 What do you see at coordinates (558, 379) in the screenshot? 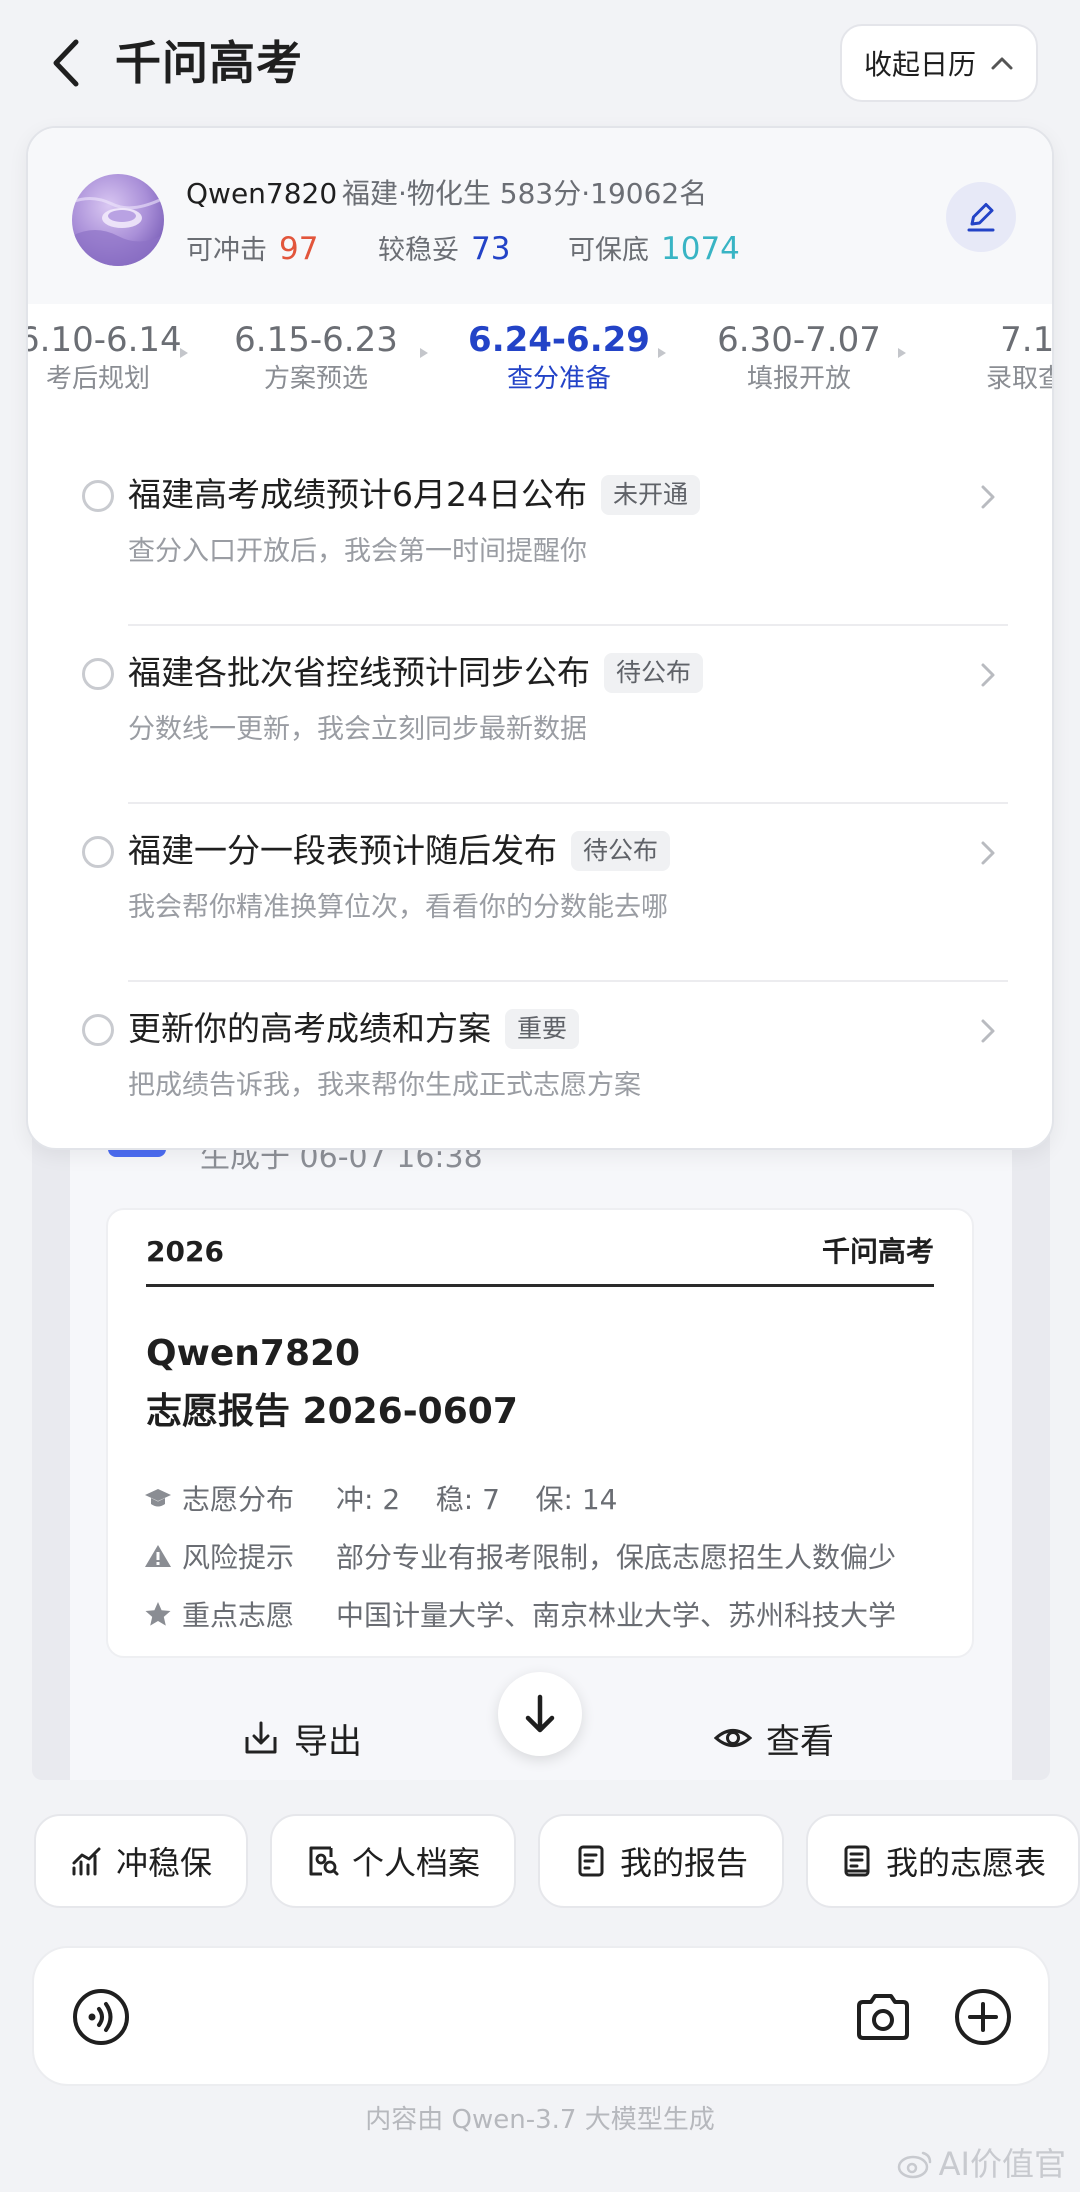
I see `timeline-label: 查分准备` at bounding box center [558, 379].